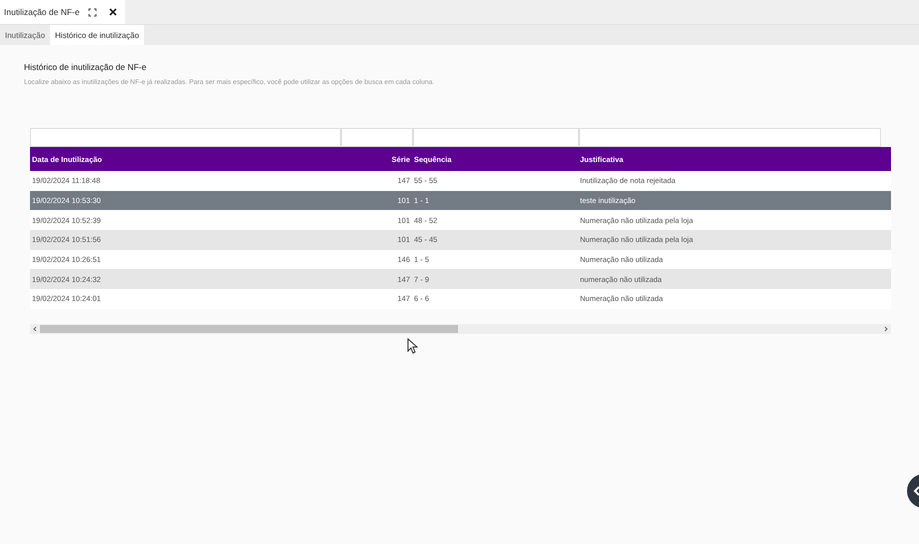 Image resolution: width=919 pixels, height=544 pixels. Describe the element at coordinates (916, 491) in the screenshot. I see `chevron-left-icon` at that location.